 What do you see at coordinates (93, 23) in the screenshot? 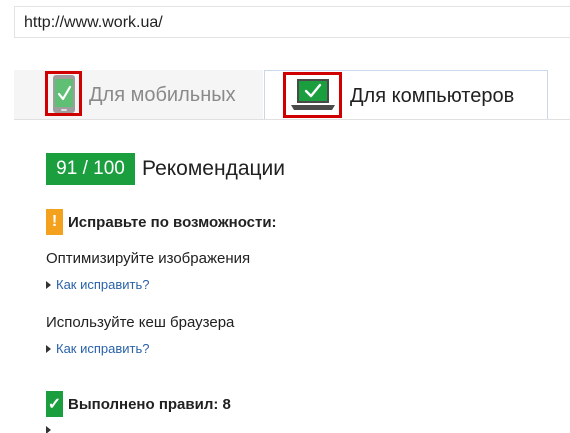
I see `address-bar-url: http://www.work.ua/` at bounding box center [93, 23].